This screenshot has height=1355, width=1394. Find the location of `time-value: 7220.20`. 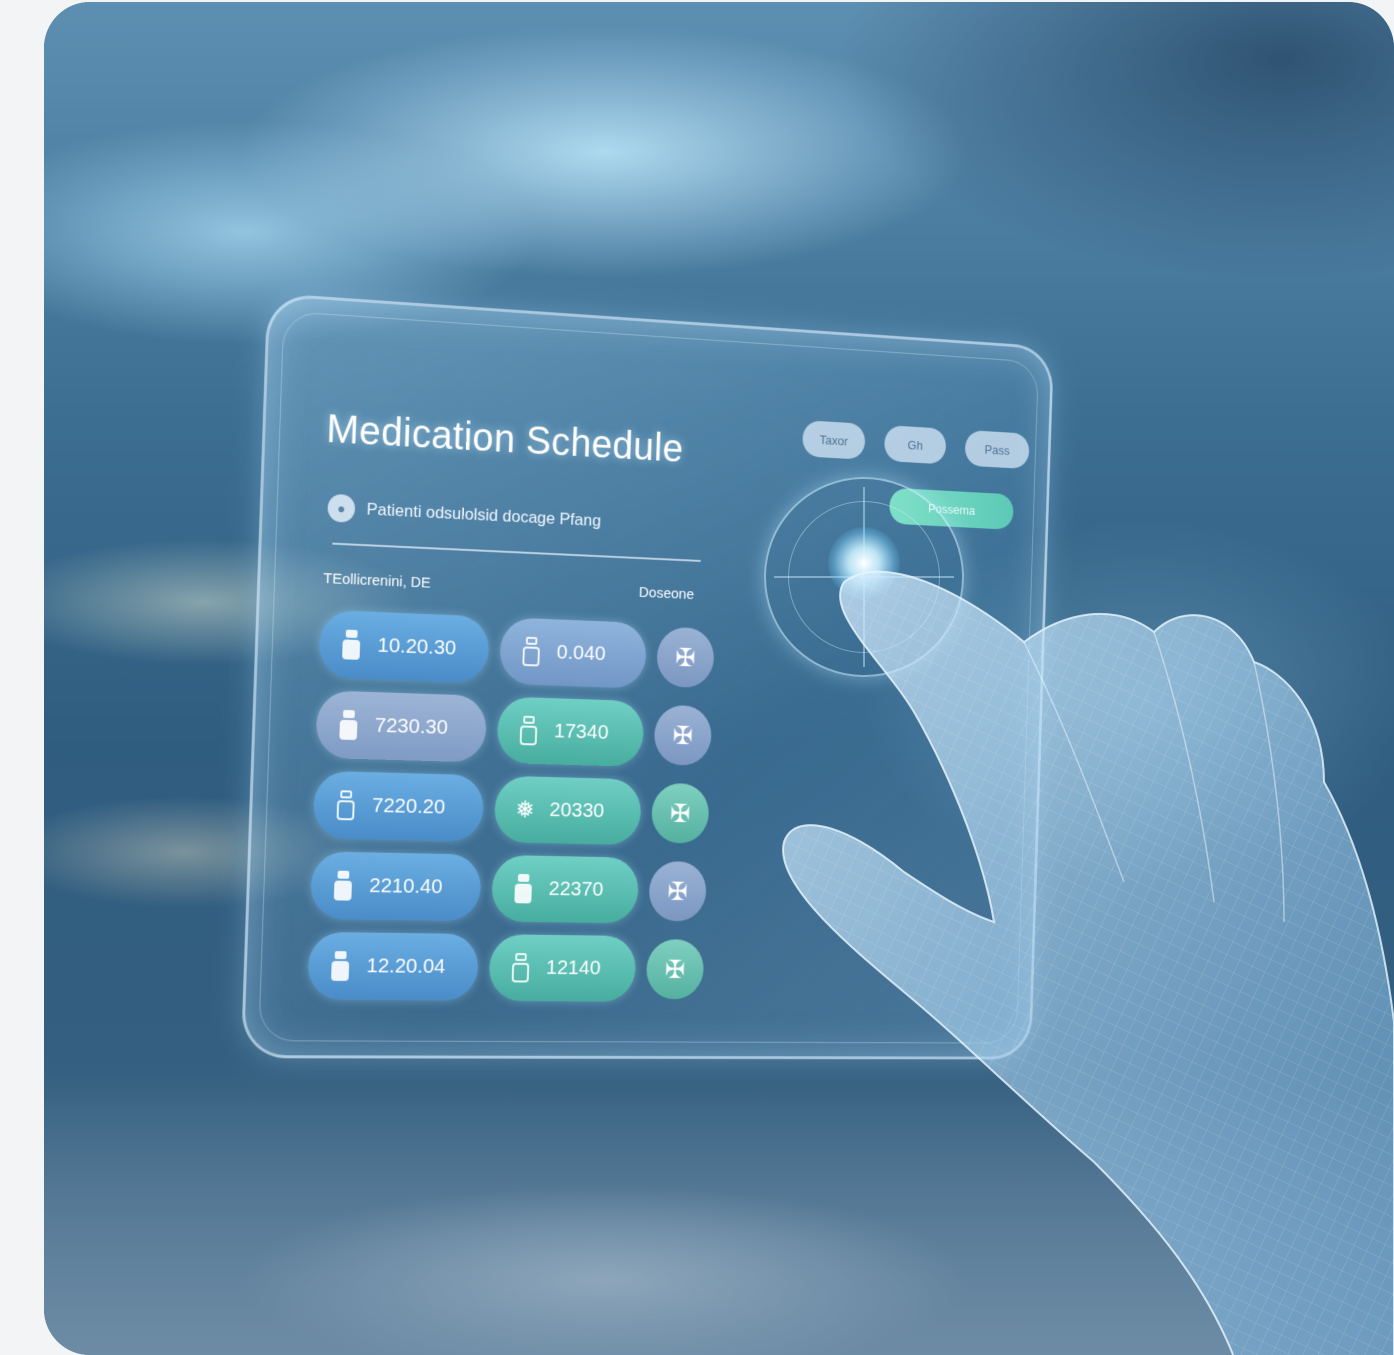

time-value: 7220.20 is located at coordinates (408, 806).